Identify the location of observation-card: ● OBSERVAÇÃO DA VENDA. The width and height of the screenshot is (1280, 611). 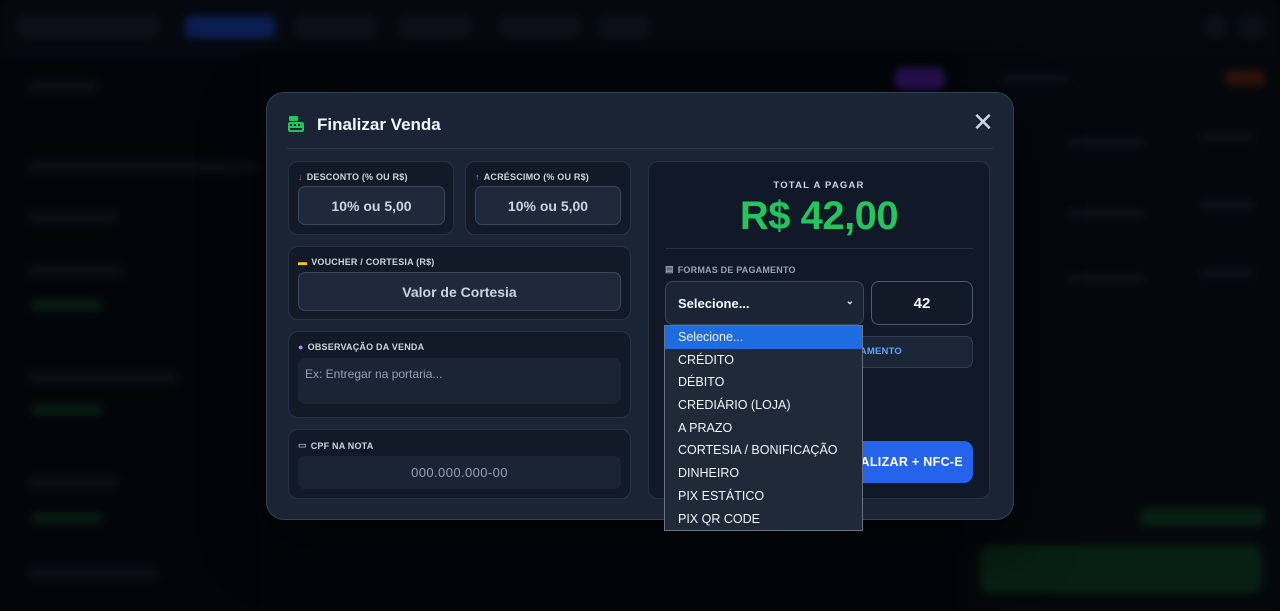
(459, 374).